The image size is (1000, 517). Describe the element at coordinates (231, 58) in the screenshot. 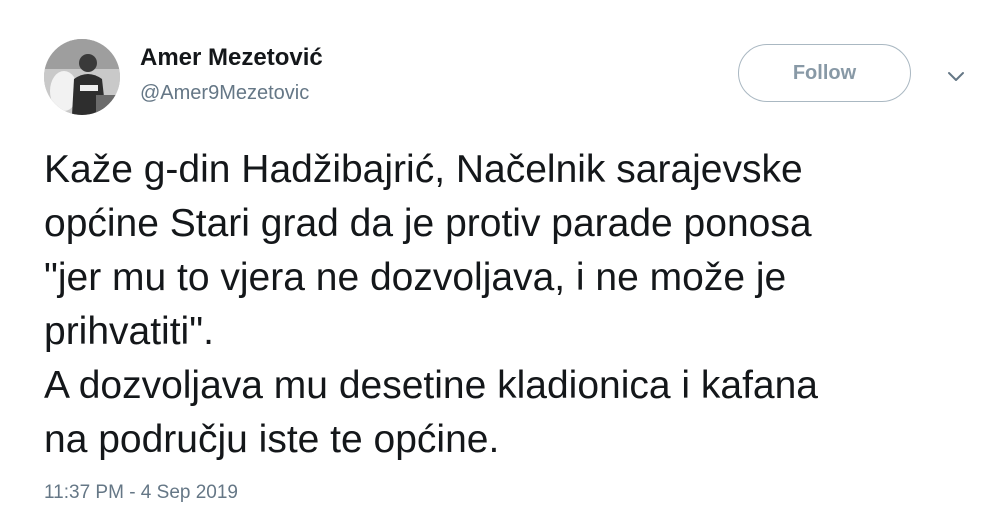

I see `display-name: Amer Mezetović` at that location.